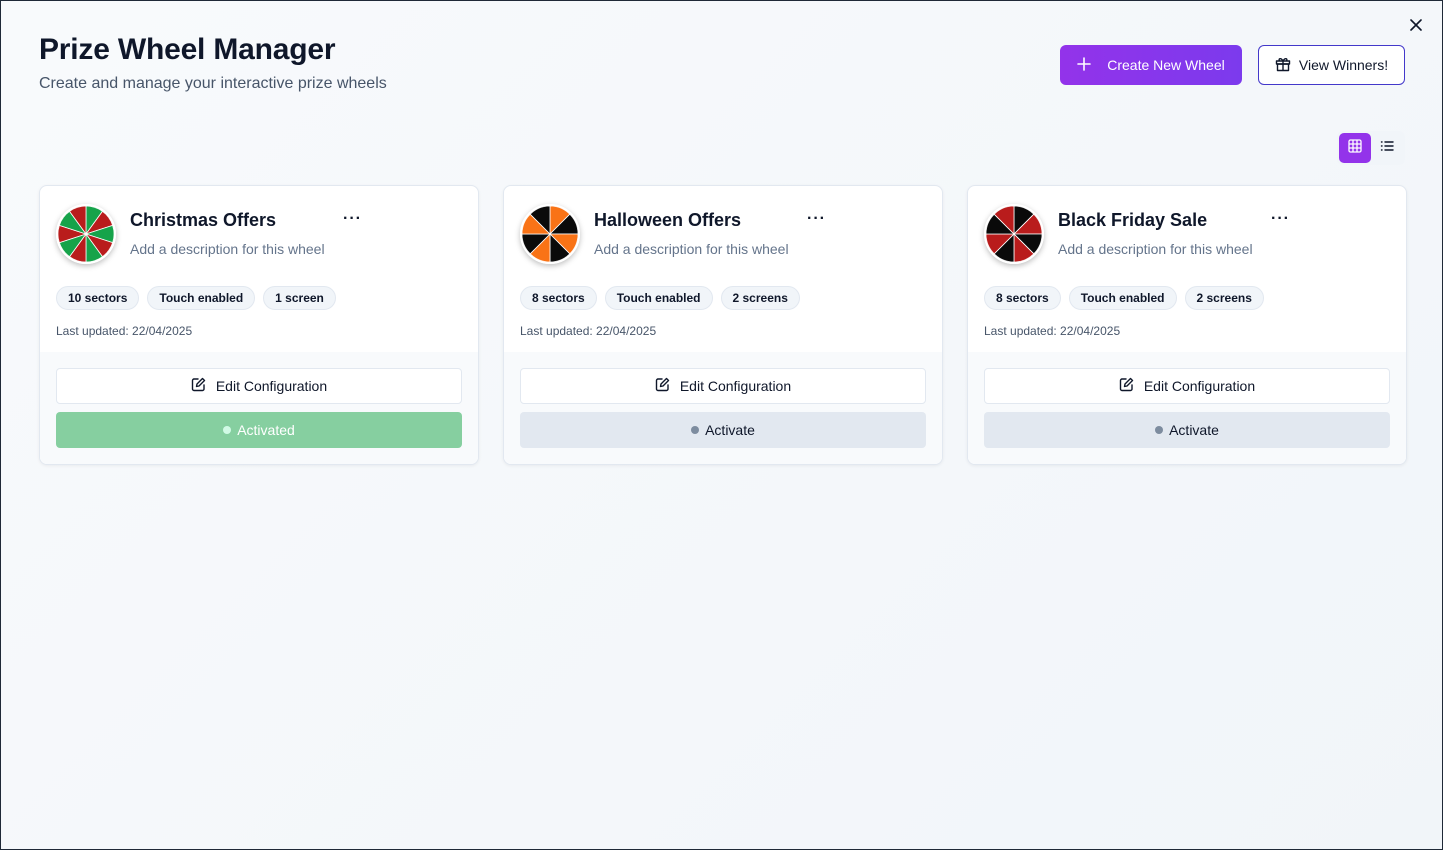 Image resolution: width=1443 pixels, height=850 pixels. What do you see at coordinates (1343, 65) in the screenshot?
I see `view-winners-label: View Winners!` at bounding box center [1343, 65].